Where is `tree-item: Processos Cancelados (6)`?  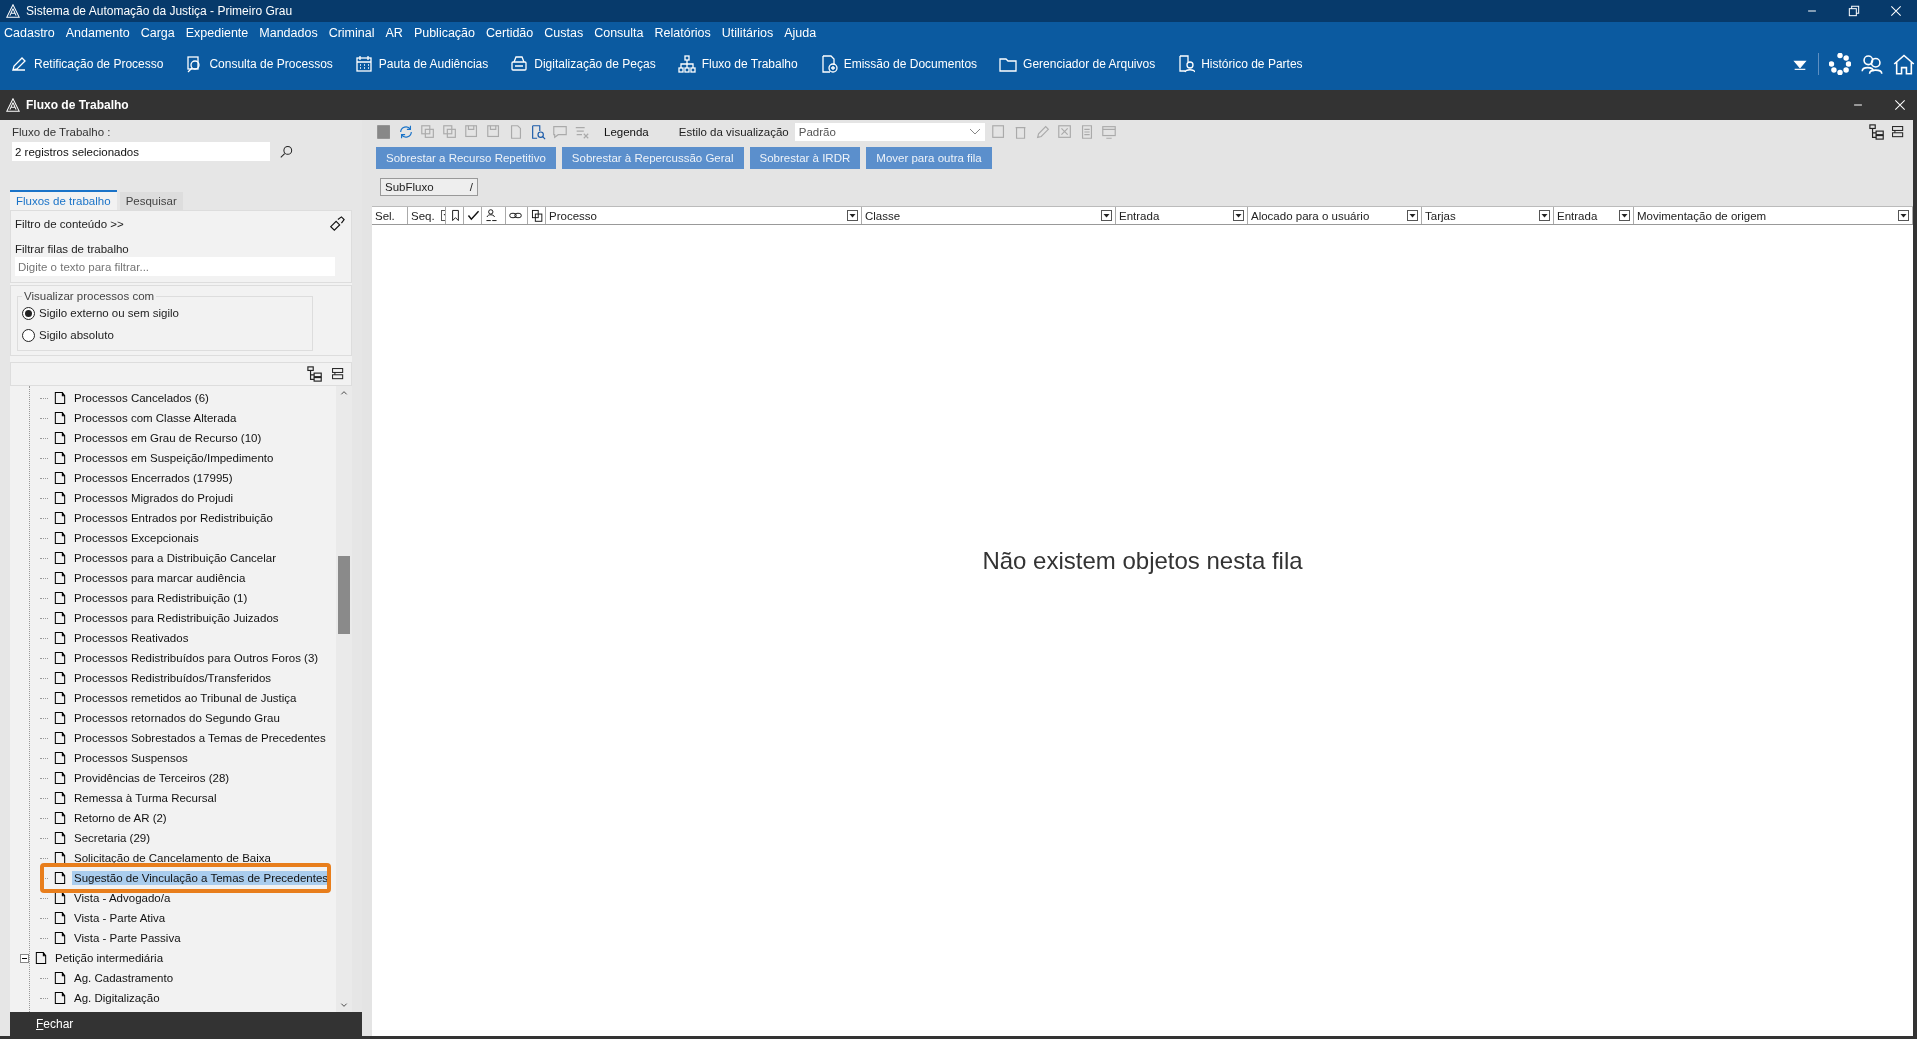
tree-item: Processos Cancelados (6) is located at coordinates (141, 398).